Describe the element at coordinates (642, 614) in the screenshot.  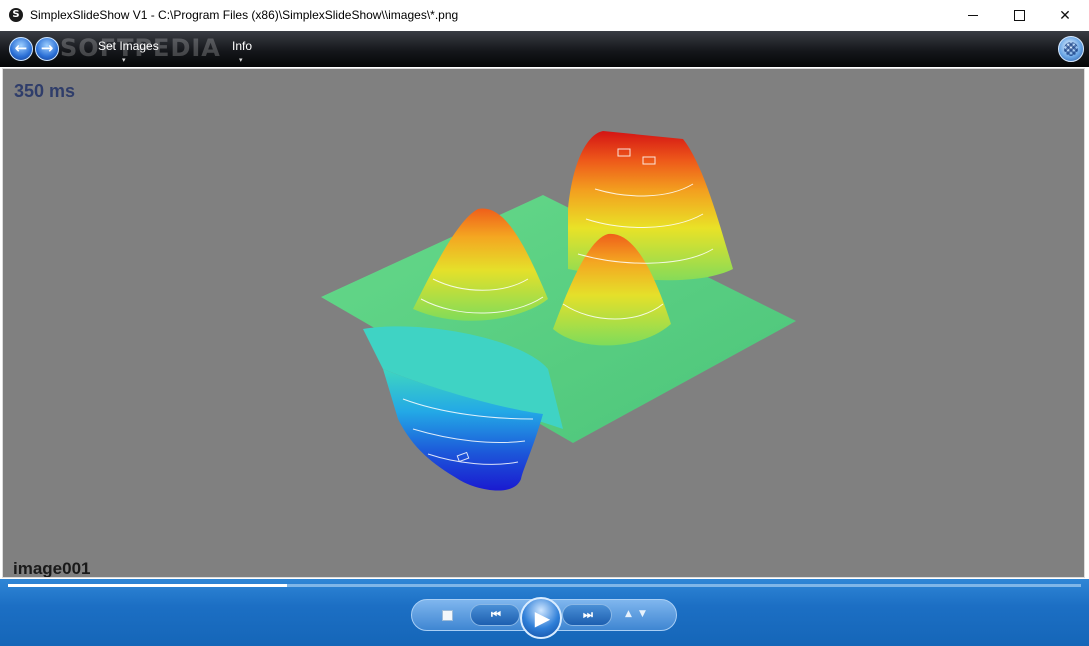
I see `speed-down-icon: ▼` at that location.